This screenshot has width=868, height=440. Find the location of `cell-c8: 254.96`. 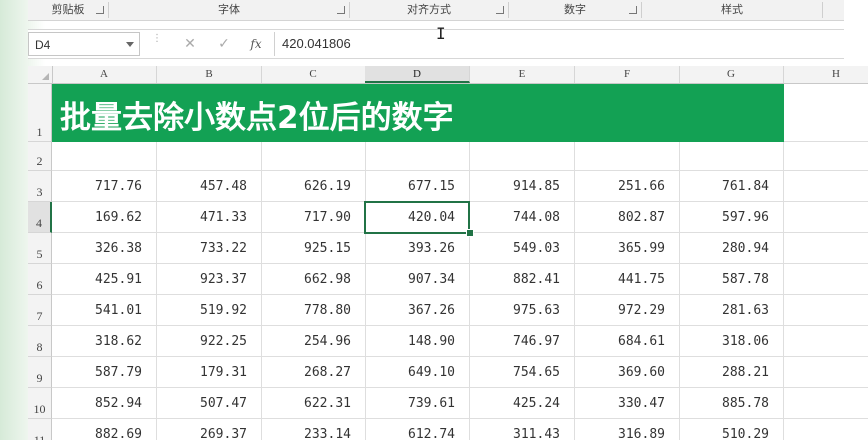

cell-c8: 254.96 is located at coordinates (313, 341).